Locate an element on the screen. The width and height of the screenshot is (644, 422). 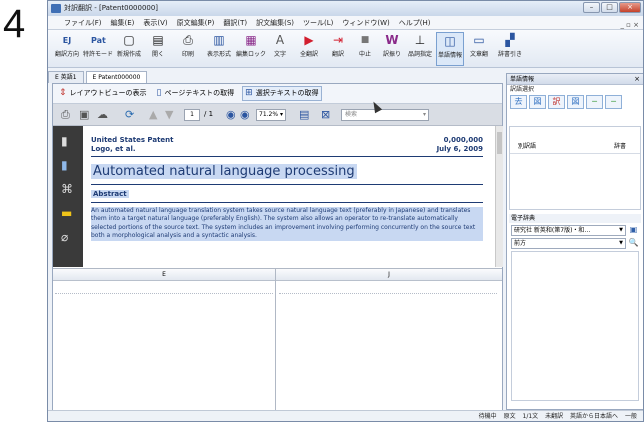
page-scrollbar is located at coordinates (499, 196).